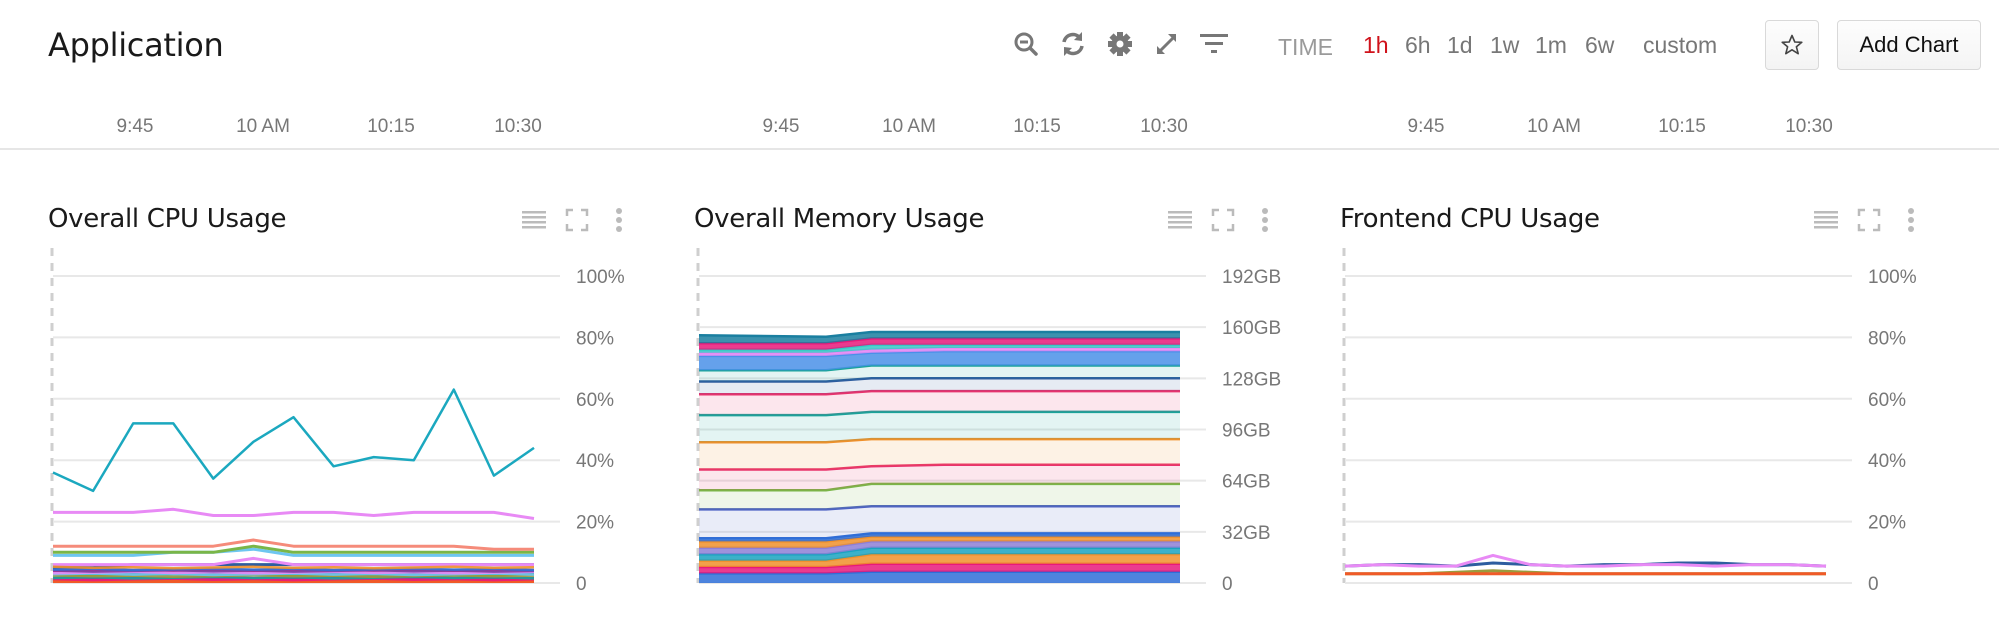 This screenshot has width=1999, height=632. I want to click on time-option-1m: 1m, so click(1551, 45).